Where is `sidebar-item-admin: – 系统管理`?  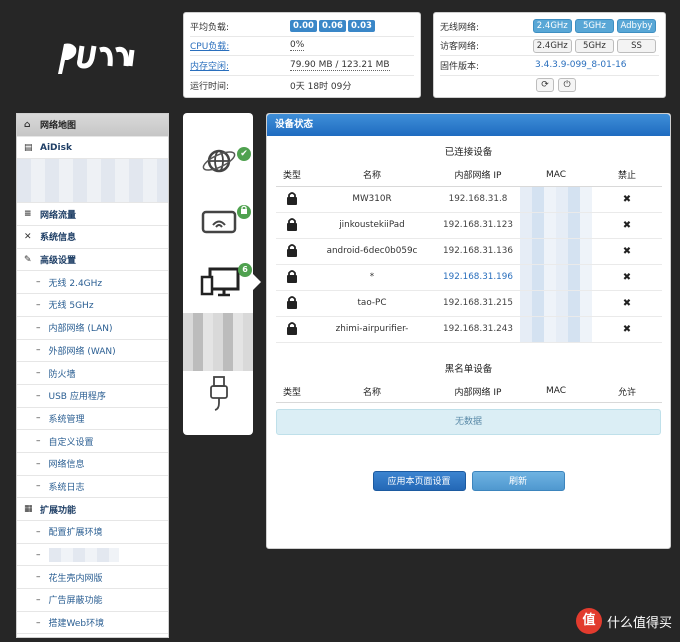
sidebar-item-admin: – 系统管理 is located at coordinates (92, 419).